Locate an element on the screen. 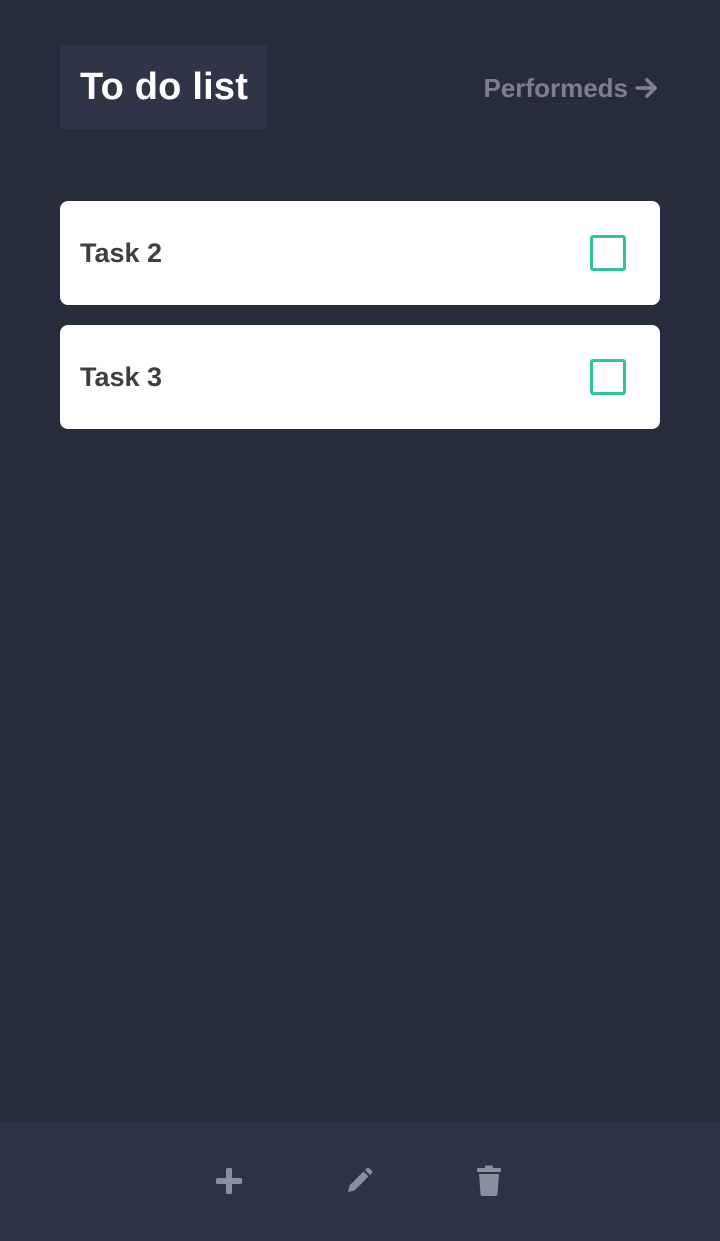 Image resolution: width=720 pixels, height=1241 pixels. trash-icon is located at coordinates (489, 1180).